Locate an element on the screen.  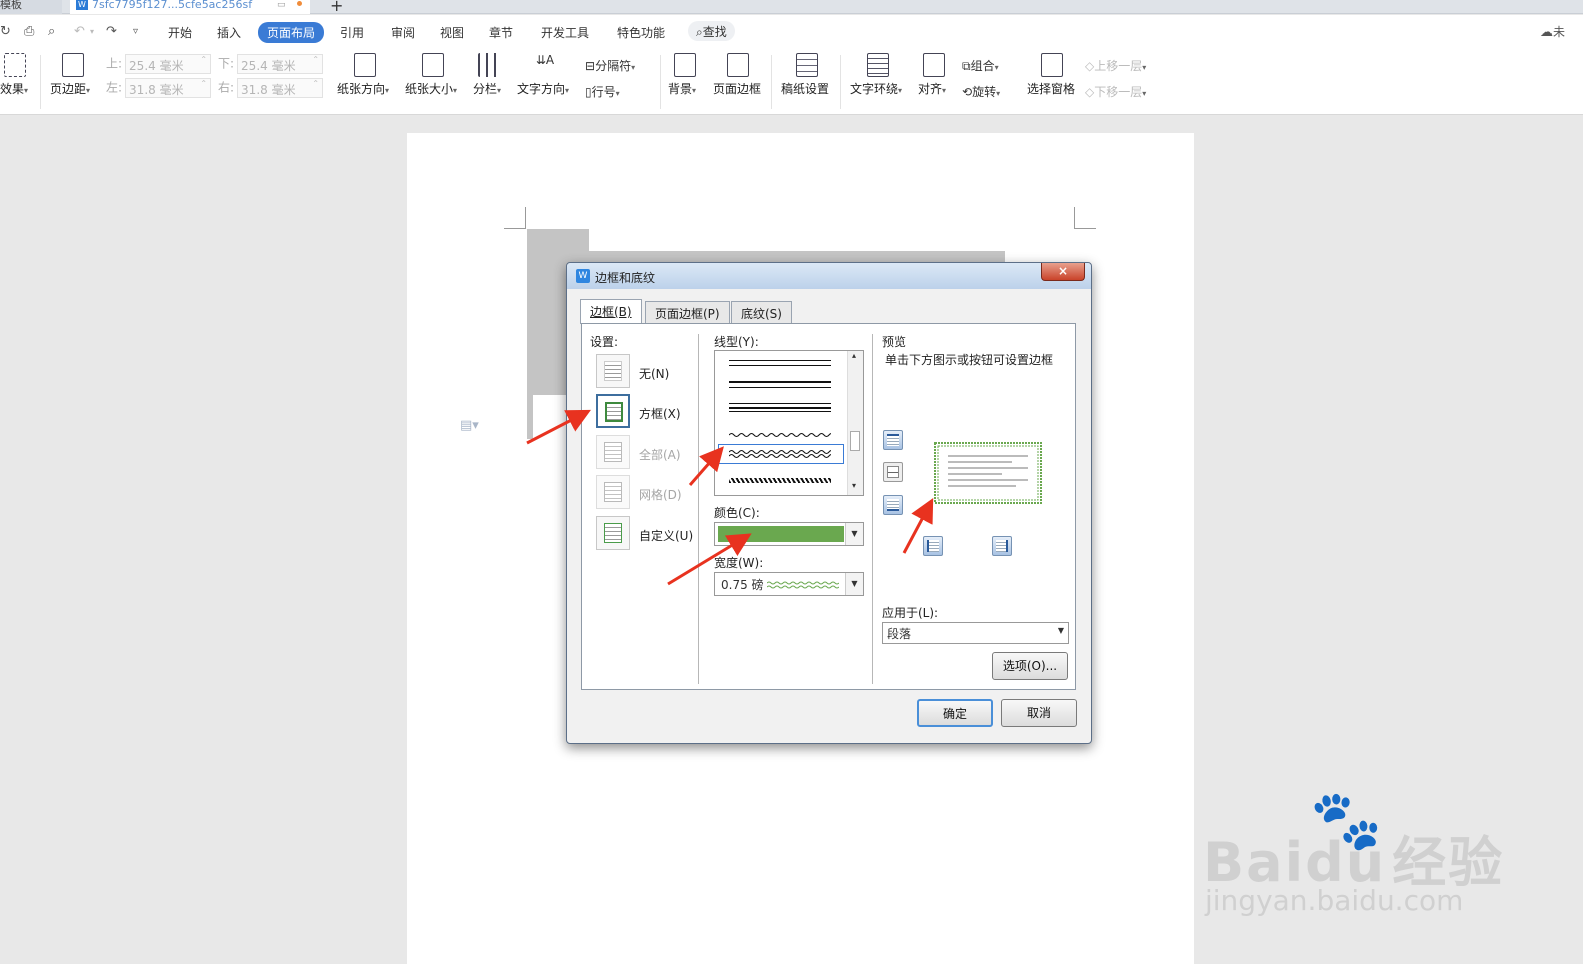
dialog-titlebar: W 边框和底纹 × is located at coordinates (829, 276).